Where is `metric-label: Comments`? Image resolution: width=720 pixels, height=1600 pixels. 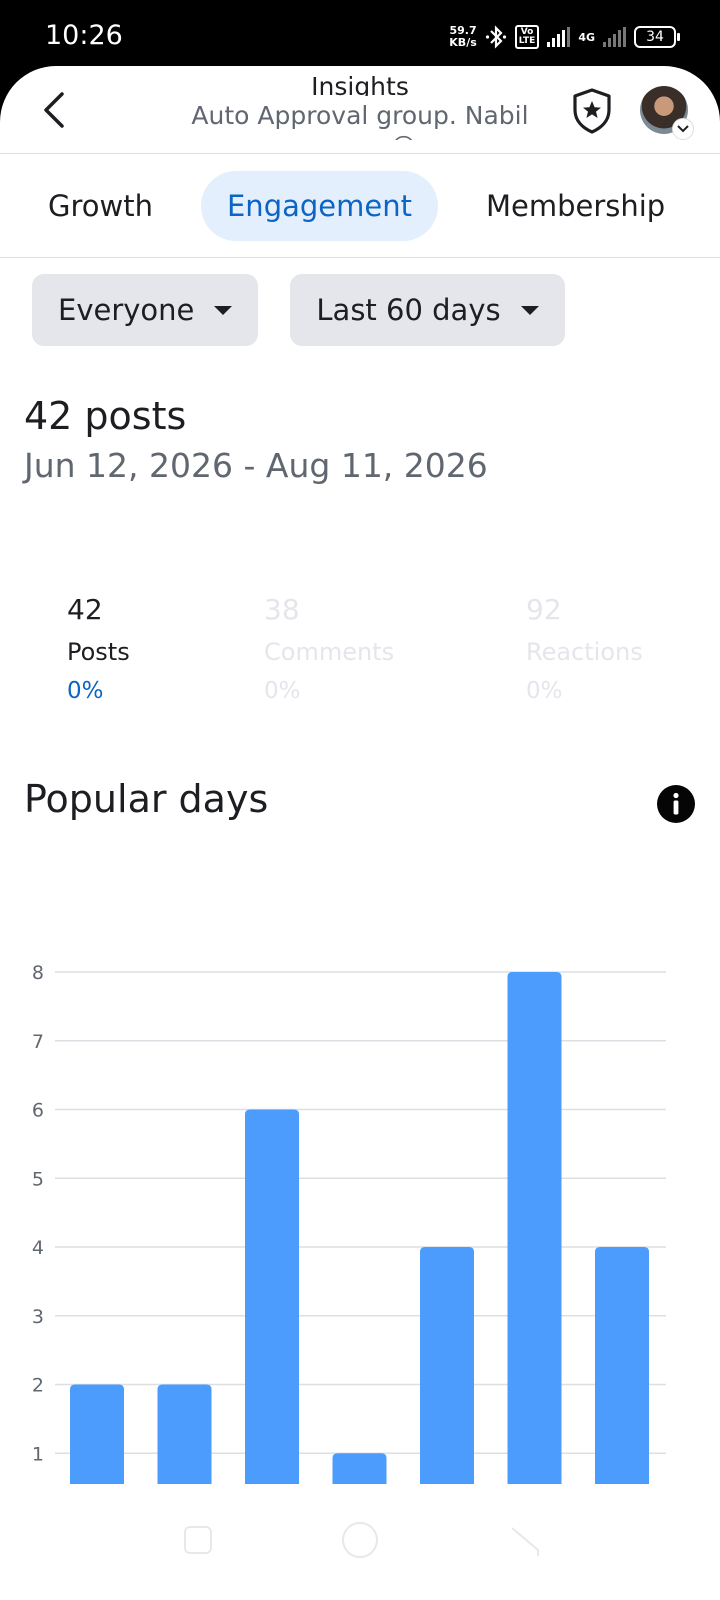
metric-label: Comments is located at coordinates (329, 652).